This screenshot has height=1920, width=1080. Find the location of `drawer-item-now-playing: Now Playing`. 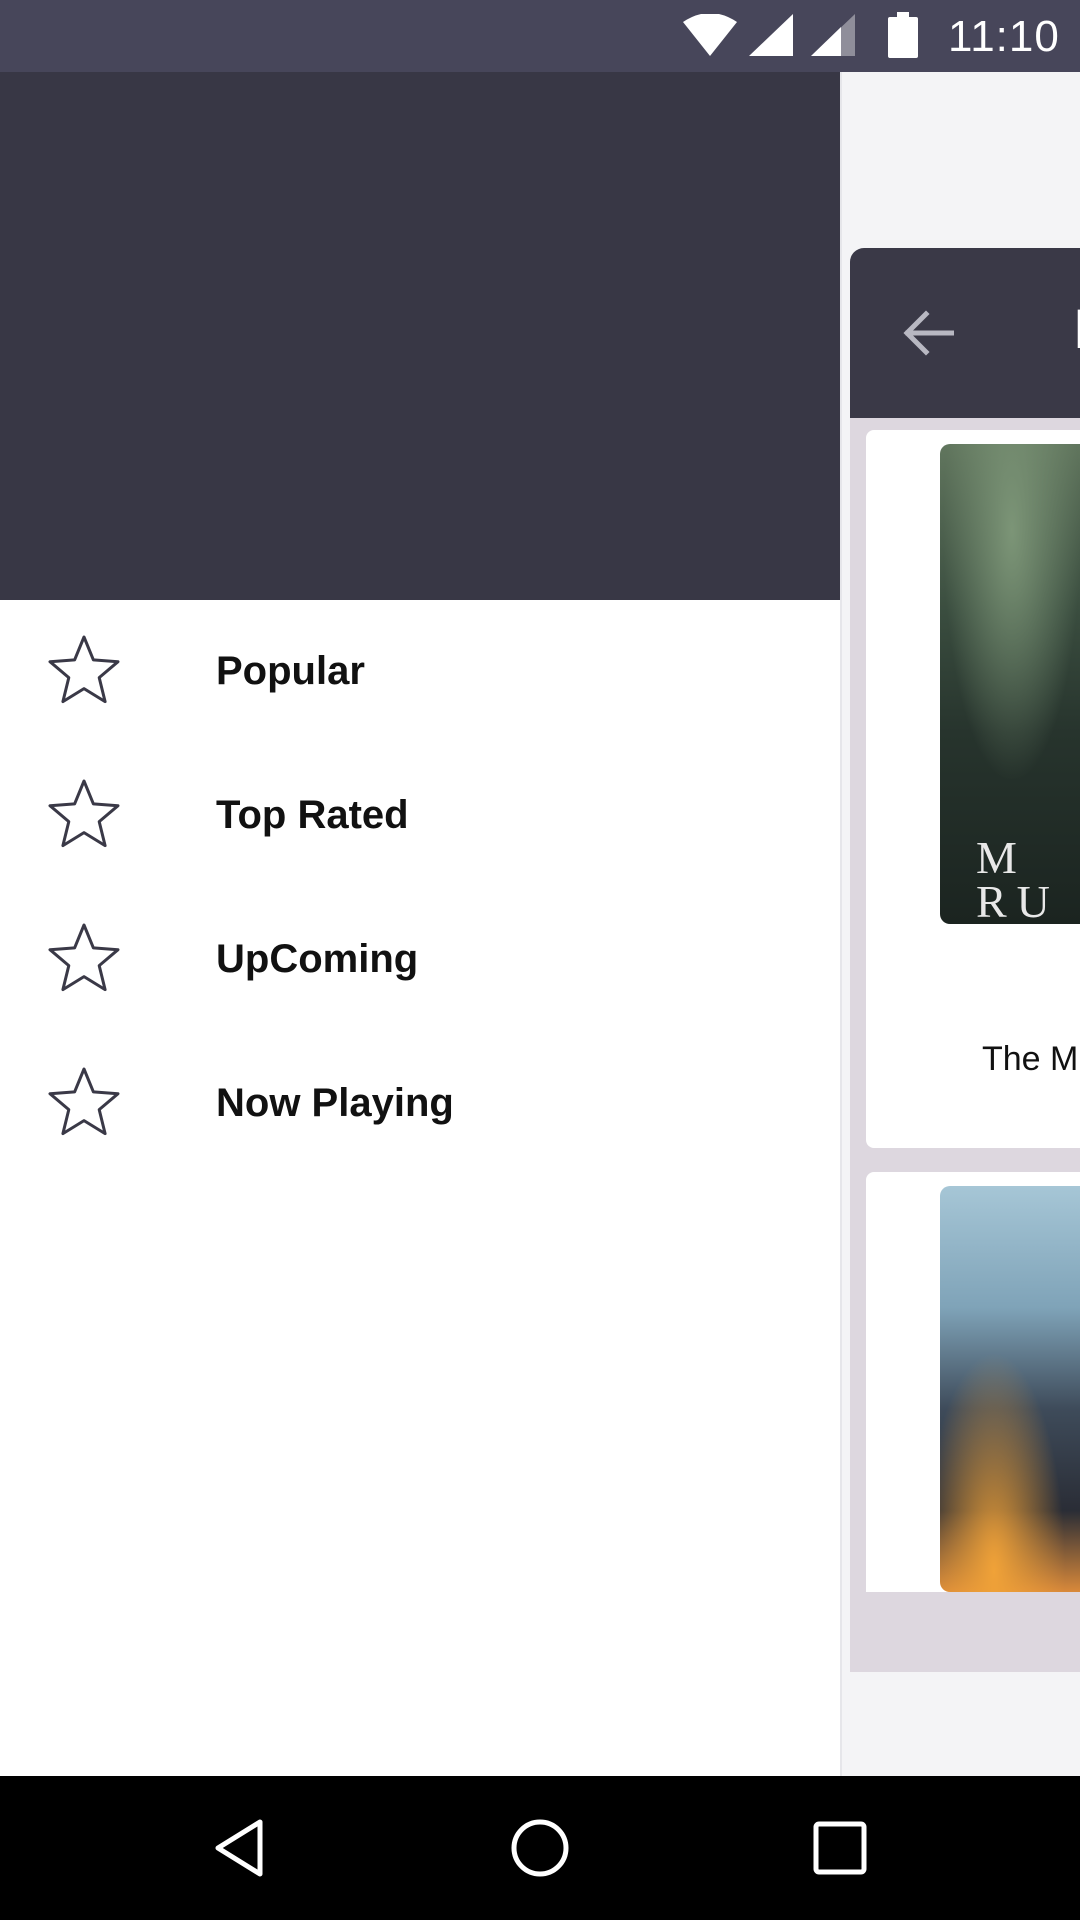

drawer-item-now-playing: Now Playing is located at coordinates (420, 1104).